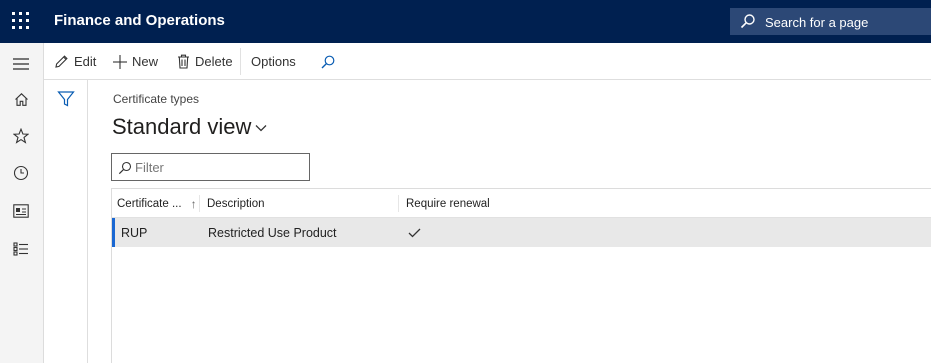 The width and height of the screenshot is (931, 363). I want to click on column-header-certificate-type: Certificate ... ↑, so click(157, 203).